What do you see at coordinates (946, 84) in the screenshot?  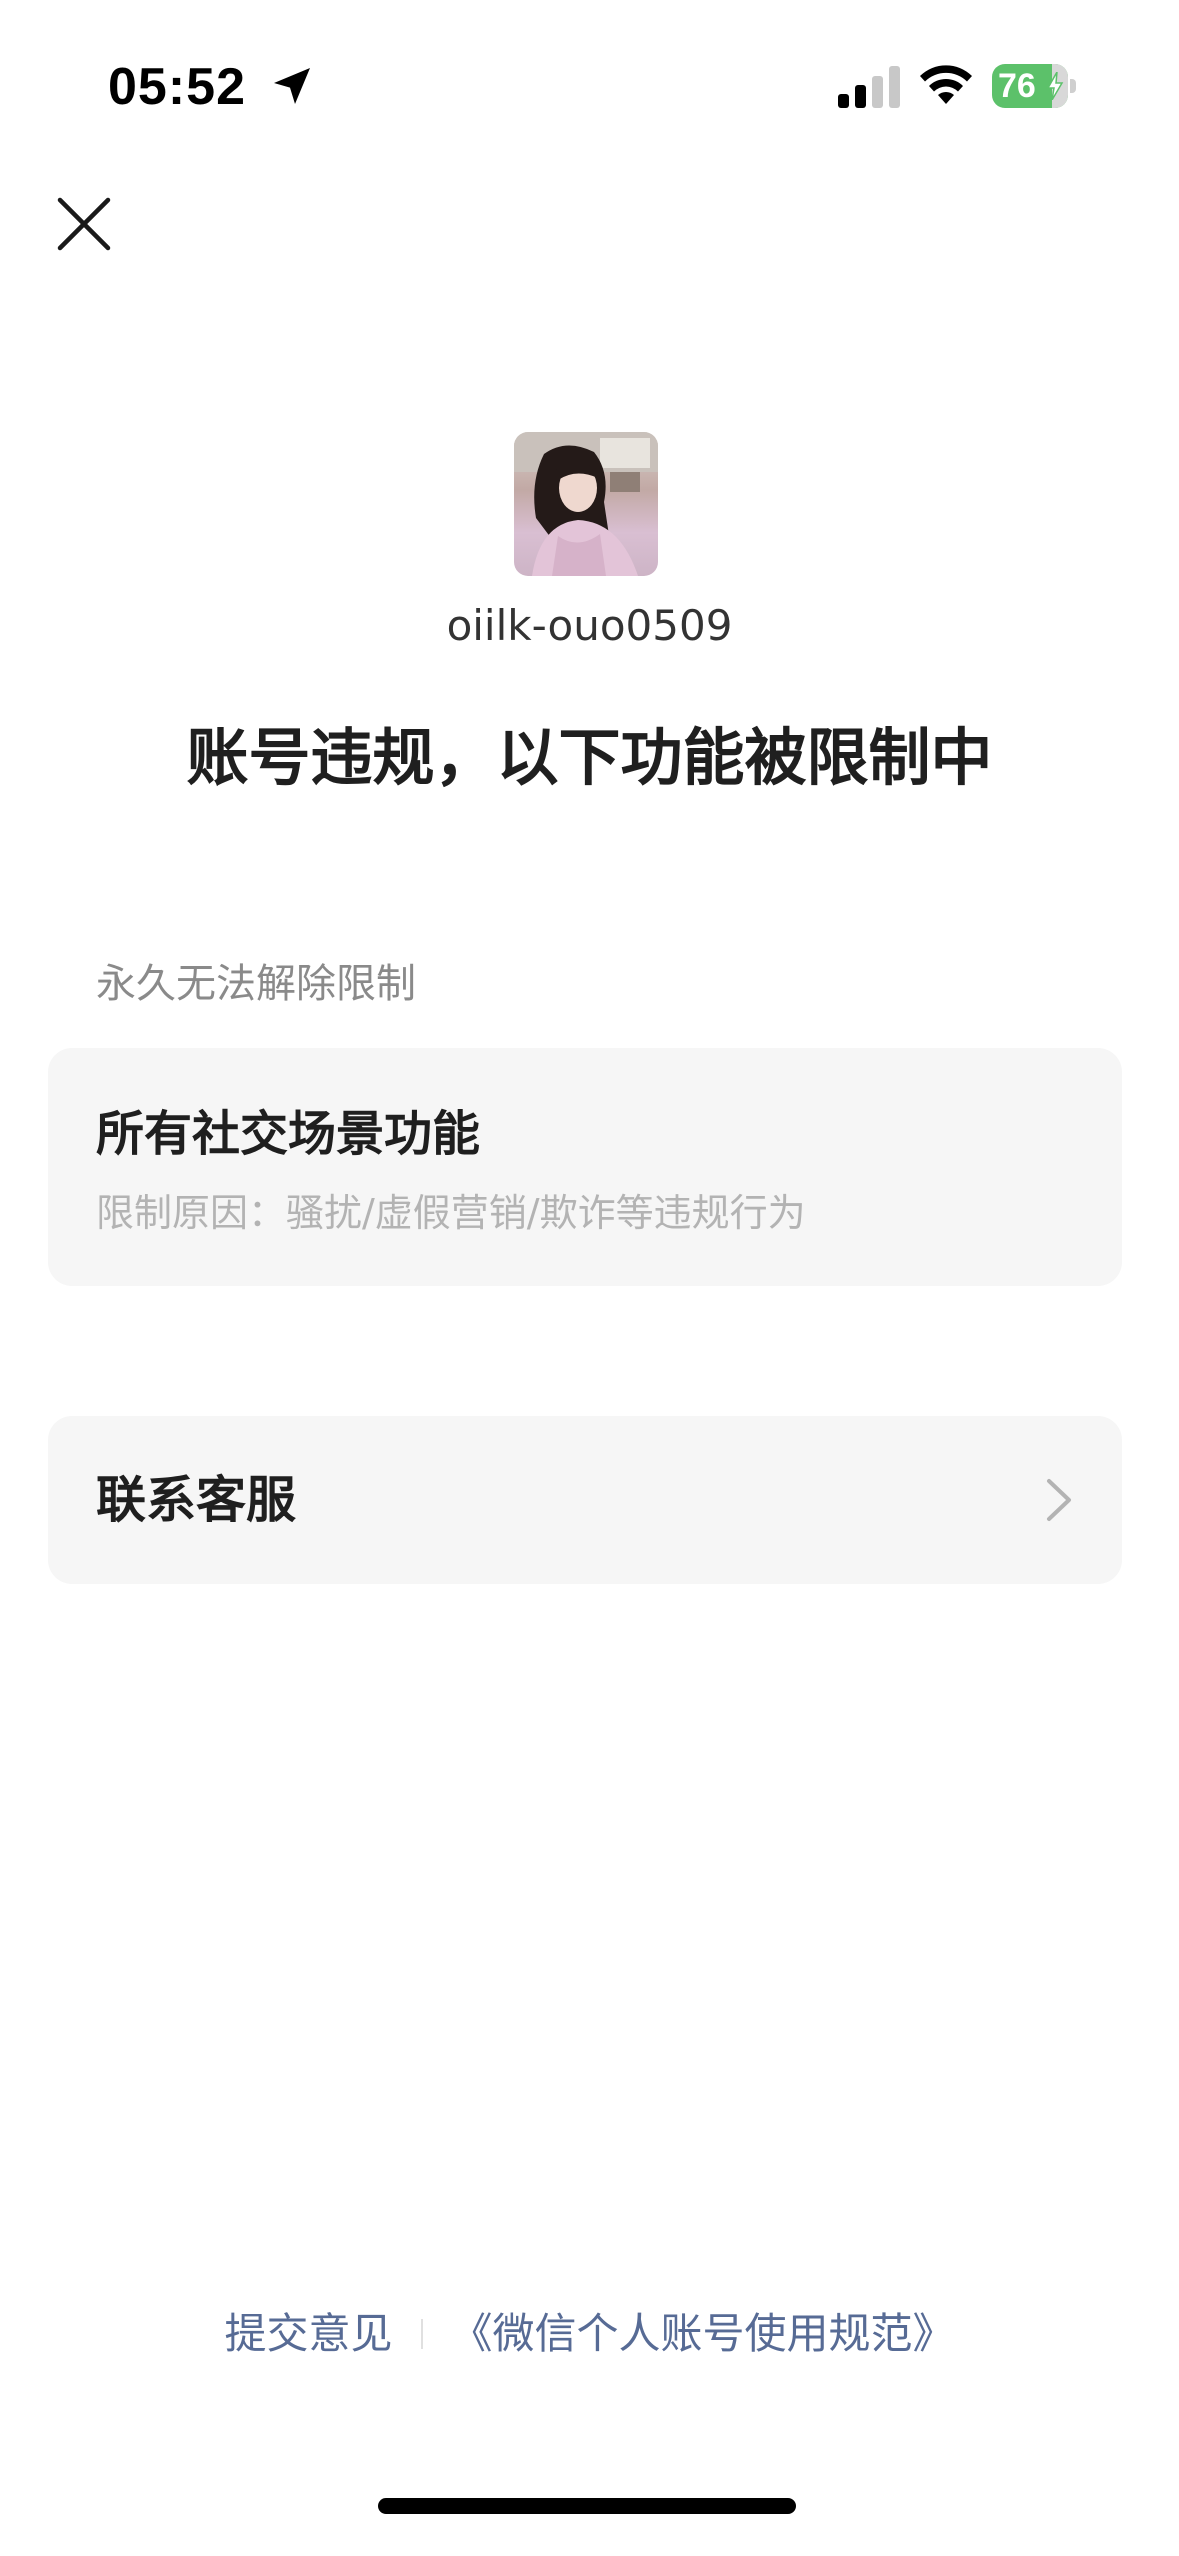 I see `wifi-icon` at bounding box center [946, 84].